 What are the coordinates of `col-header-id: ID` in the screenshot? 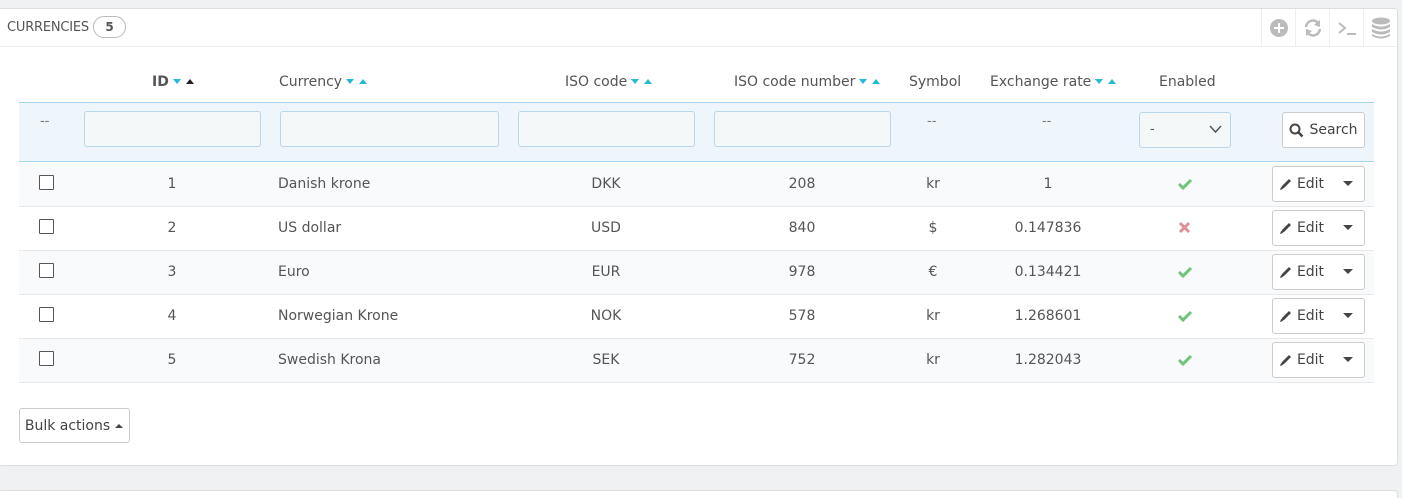 It's located at (174, 82).